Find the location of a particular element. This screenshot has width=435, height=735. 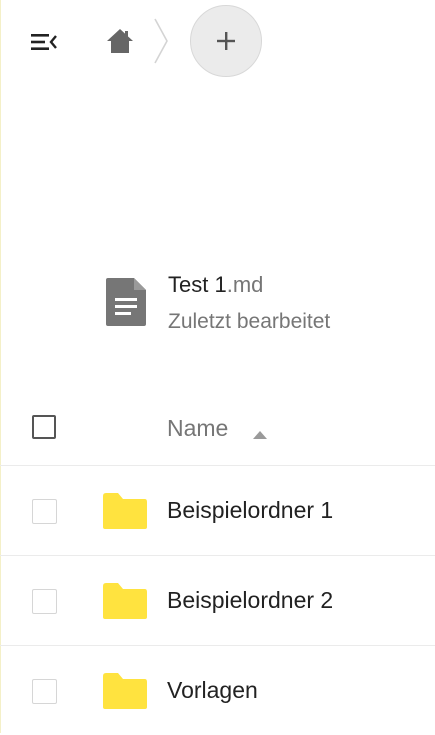

row-name: Vorlagen is located at coordinates (212, 690).